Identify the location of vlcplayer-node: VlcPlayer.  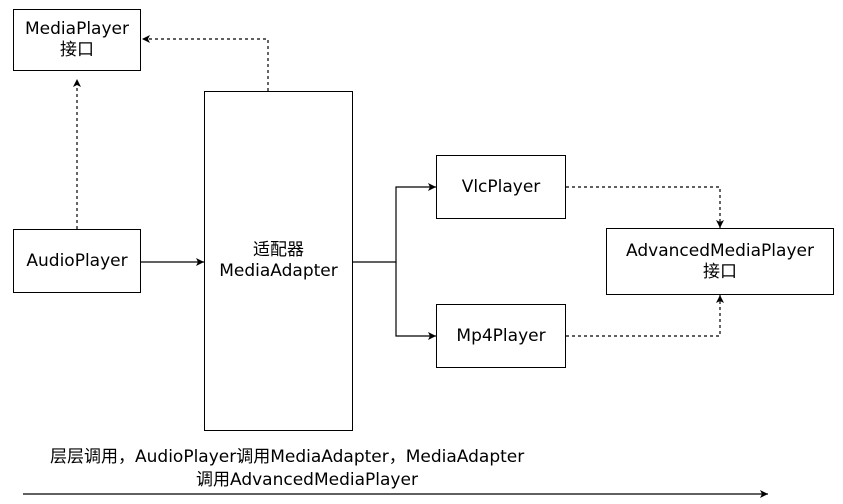
(501, 187).